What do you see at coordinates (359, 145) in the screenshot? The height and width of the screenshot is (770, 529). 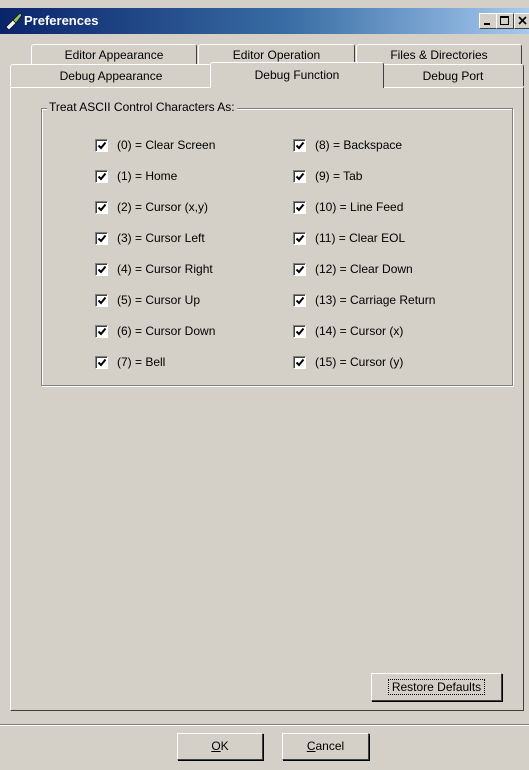 I see `checkbox-label: (8) = Backspace` at bounding box center [359, 145].